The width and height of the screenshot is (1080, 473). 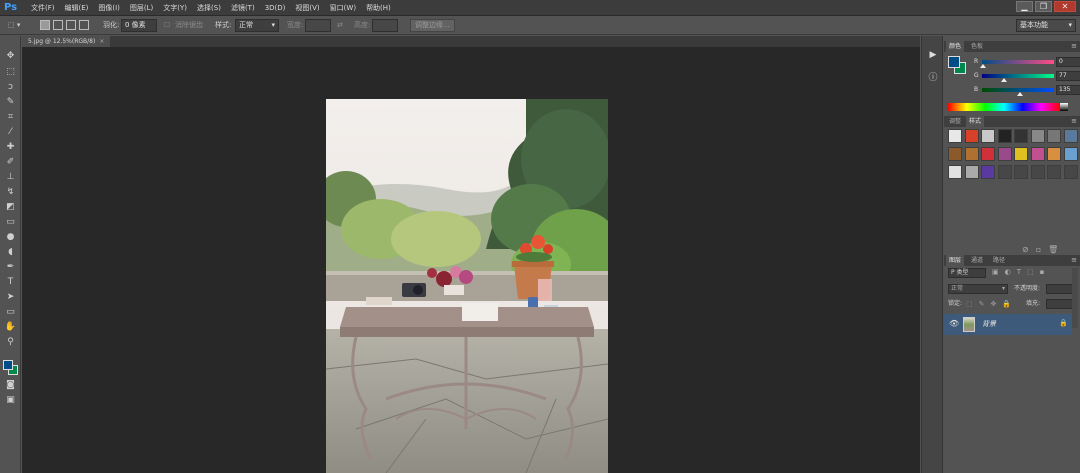 What do you see at coordinates (10, 222) in the screenshot?
I see `gradient-tool-icon: ▭` at bounding box center [10, 222].